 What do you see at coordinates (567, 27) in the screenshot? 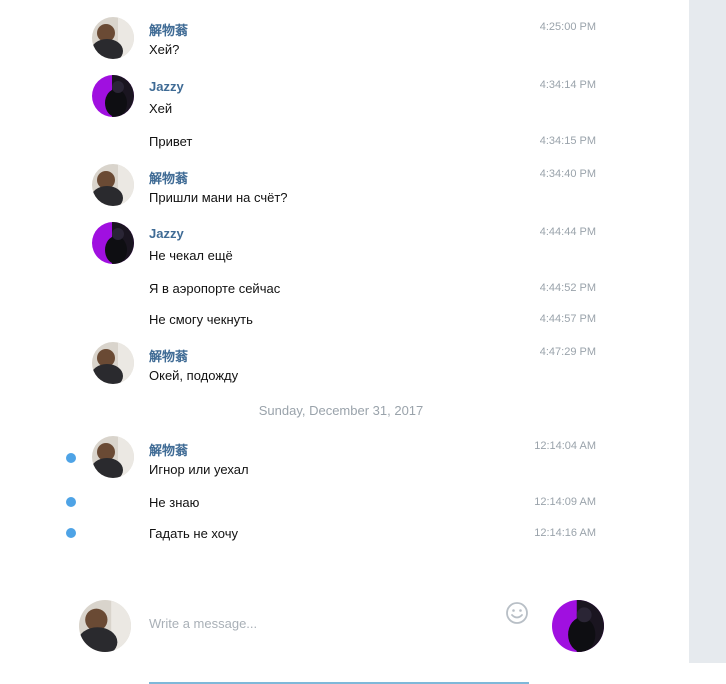
I see `message-time: 4:25:00 PM` at bounding box center [567, 27].